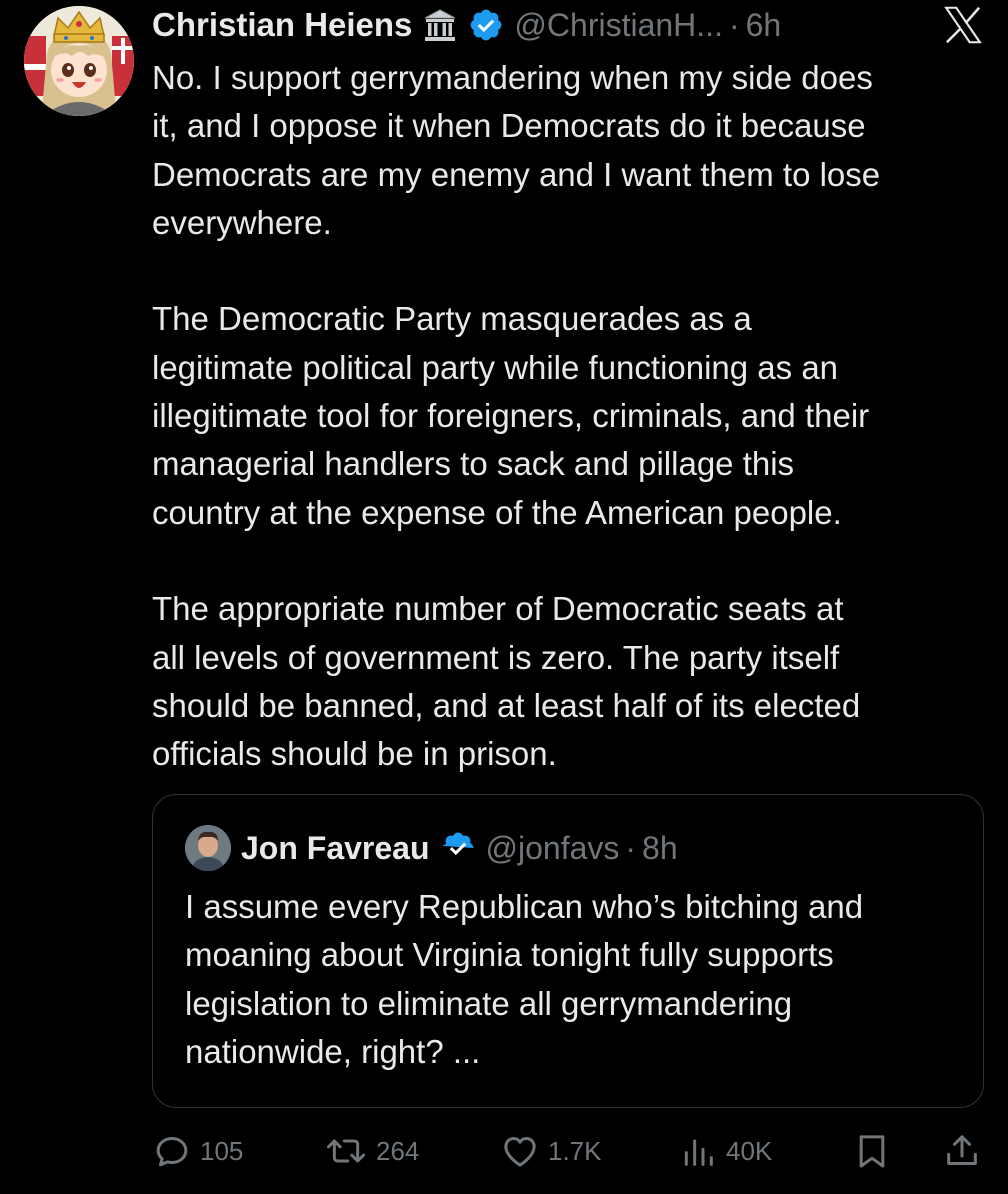 The height and width of the screenshot is (1194, 1008). I want to click on views-chart-icon, so click(698, 1151).